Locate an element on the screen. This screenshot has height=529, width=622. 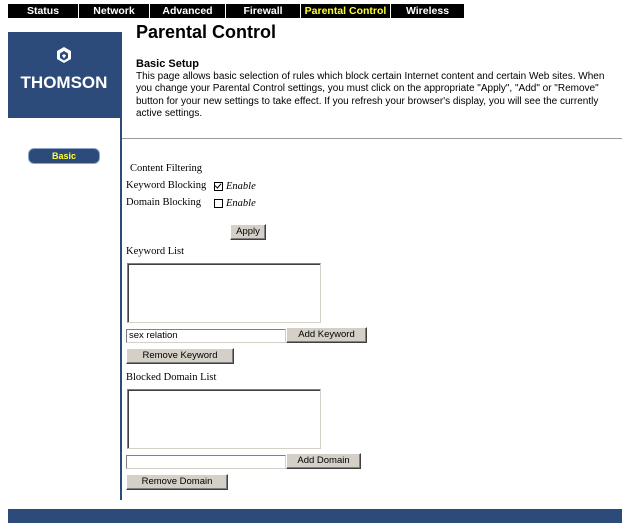
tab-network: Network is located at coordinates (114, 11).